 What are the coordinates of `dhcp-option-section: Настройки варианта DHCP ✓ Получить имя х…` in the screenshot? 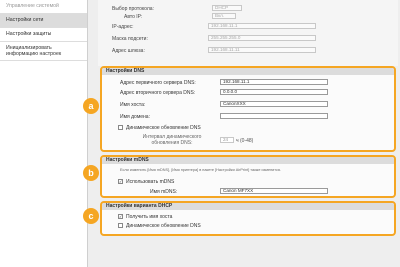 It's located at (248, 218).